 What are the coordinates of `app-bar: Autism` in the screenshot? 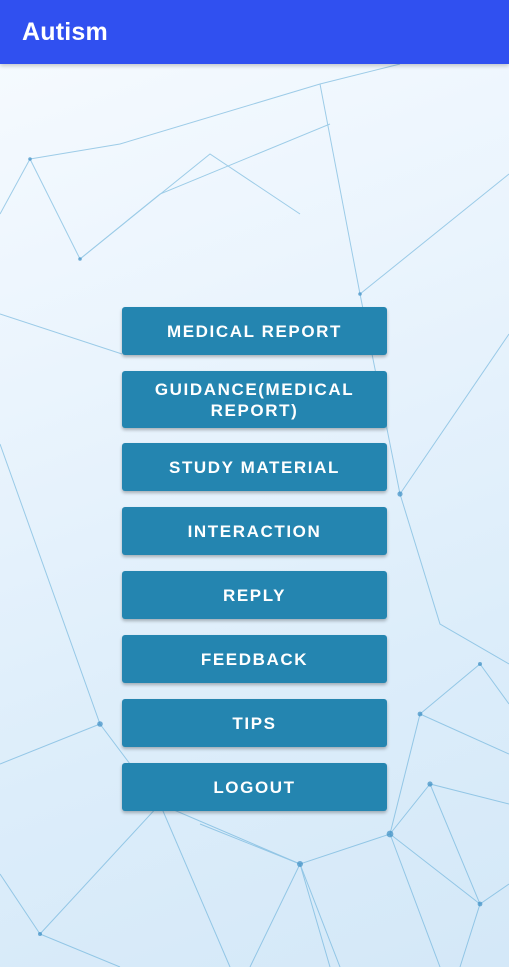 It's located at (254, 32).